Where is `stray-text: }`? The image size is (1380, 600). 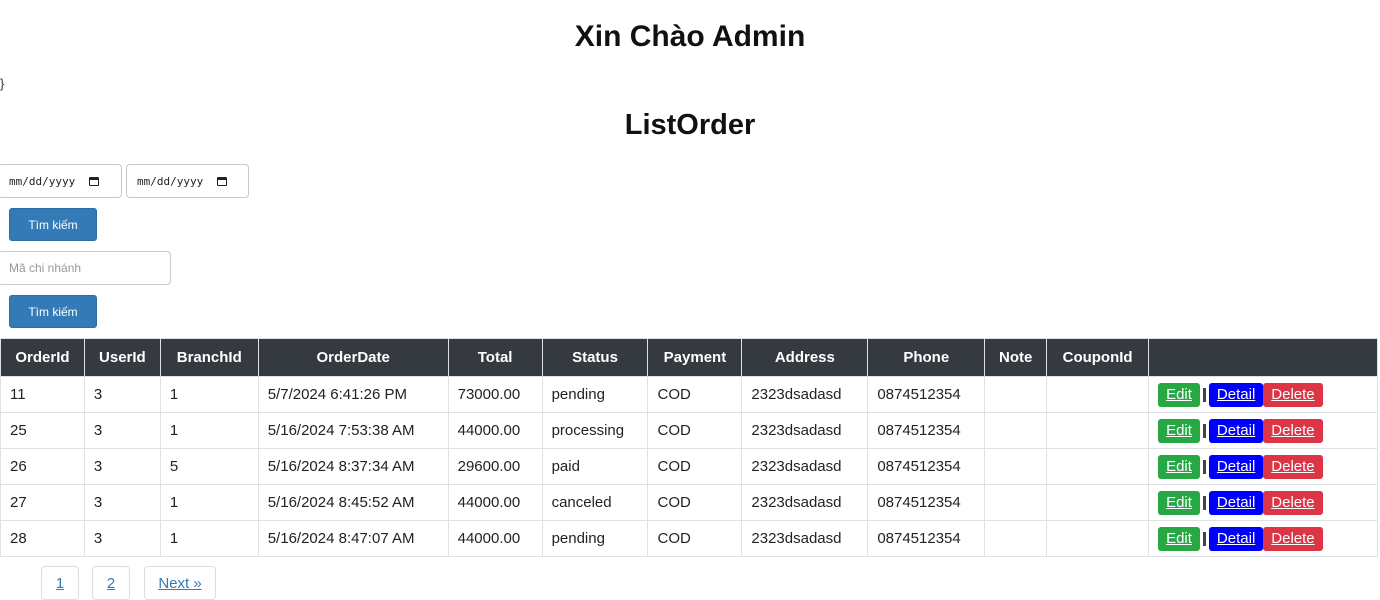 stray-text: } is located at coordinates (2, 83).